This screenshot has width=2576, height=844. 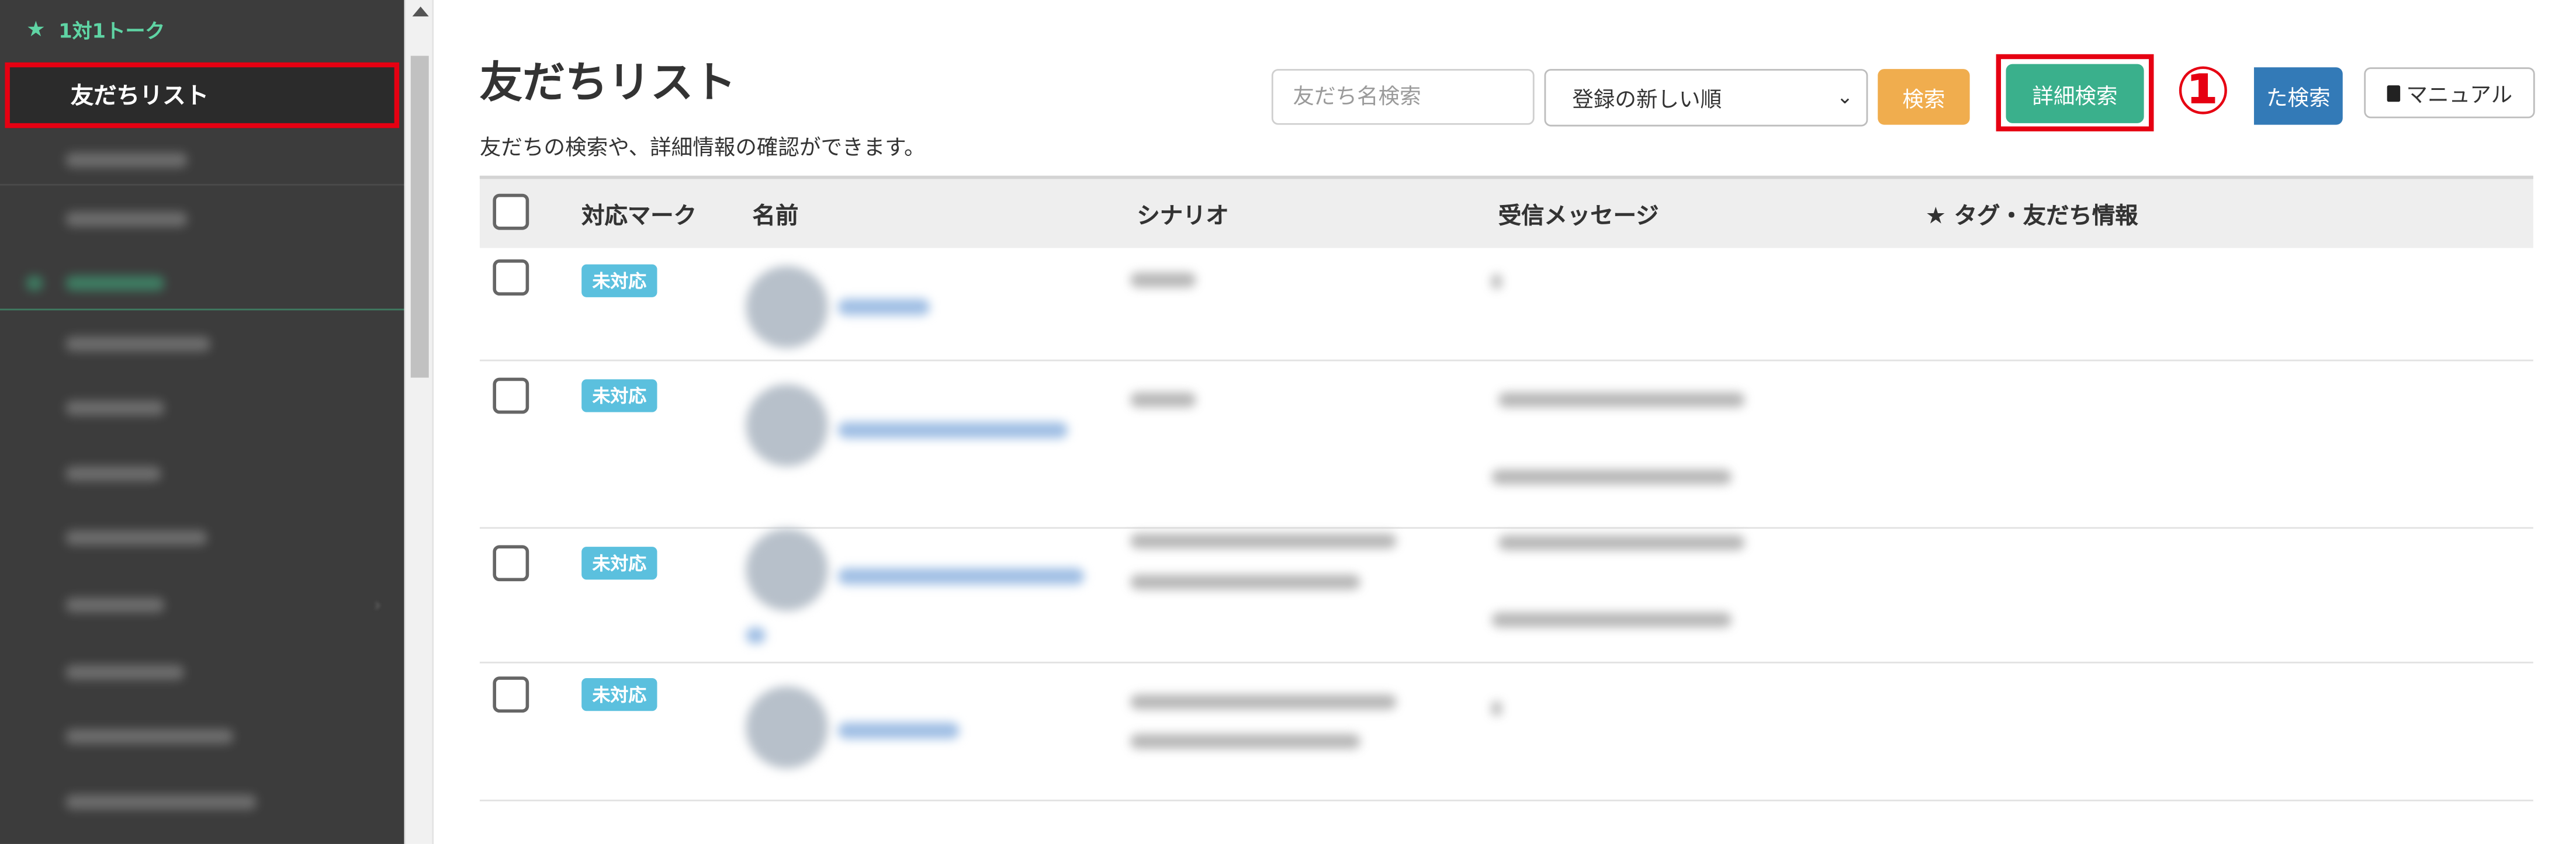 What do you see at coordinates (202, 29) in the screenshot?
I see `sidebar-section-one-to-one-talk: ★ 1対1トーク` at bounding box center [202, 29].